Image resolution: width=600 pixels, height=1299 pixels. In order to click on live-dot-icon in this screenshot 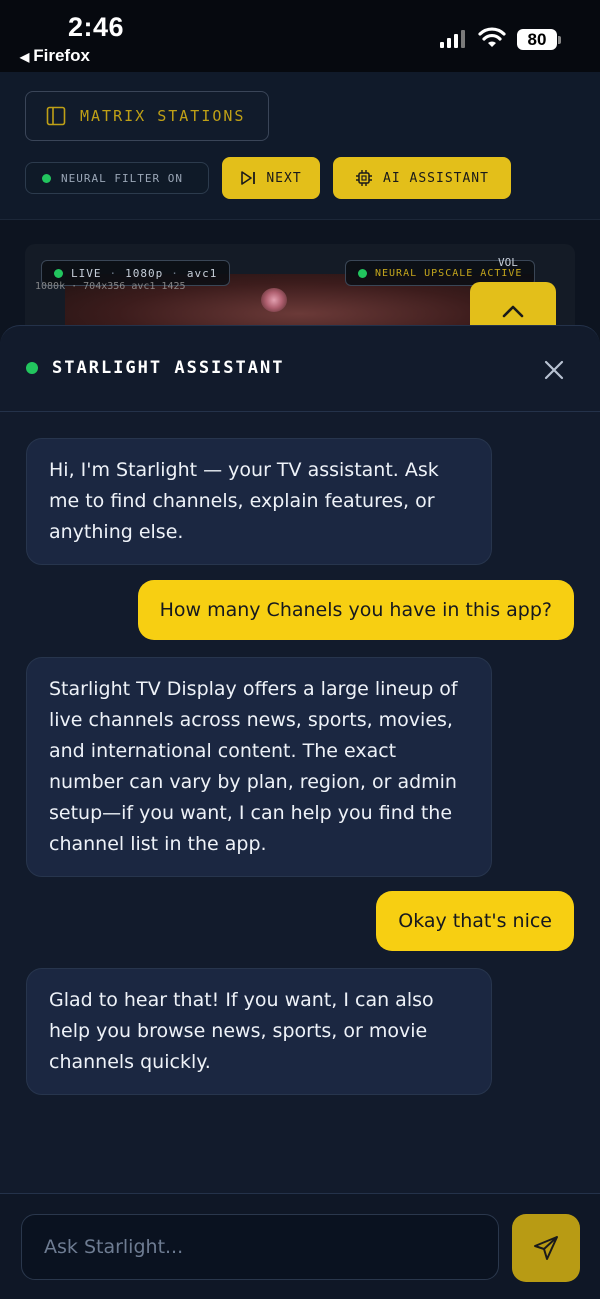, I will do `click(58, 273)`.